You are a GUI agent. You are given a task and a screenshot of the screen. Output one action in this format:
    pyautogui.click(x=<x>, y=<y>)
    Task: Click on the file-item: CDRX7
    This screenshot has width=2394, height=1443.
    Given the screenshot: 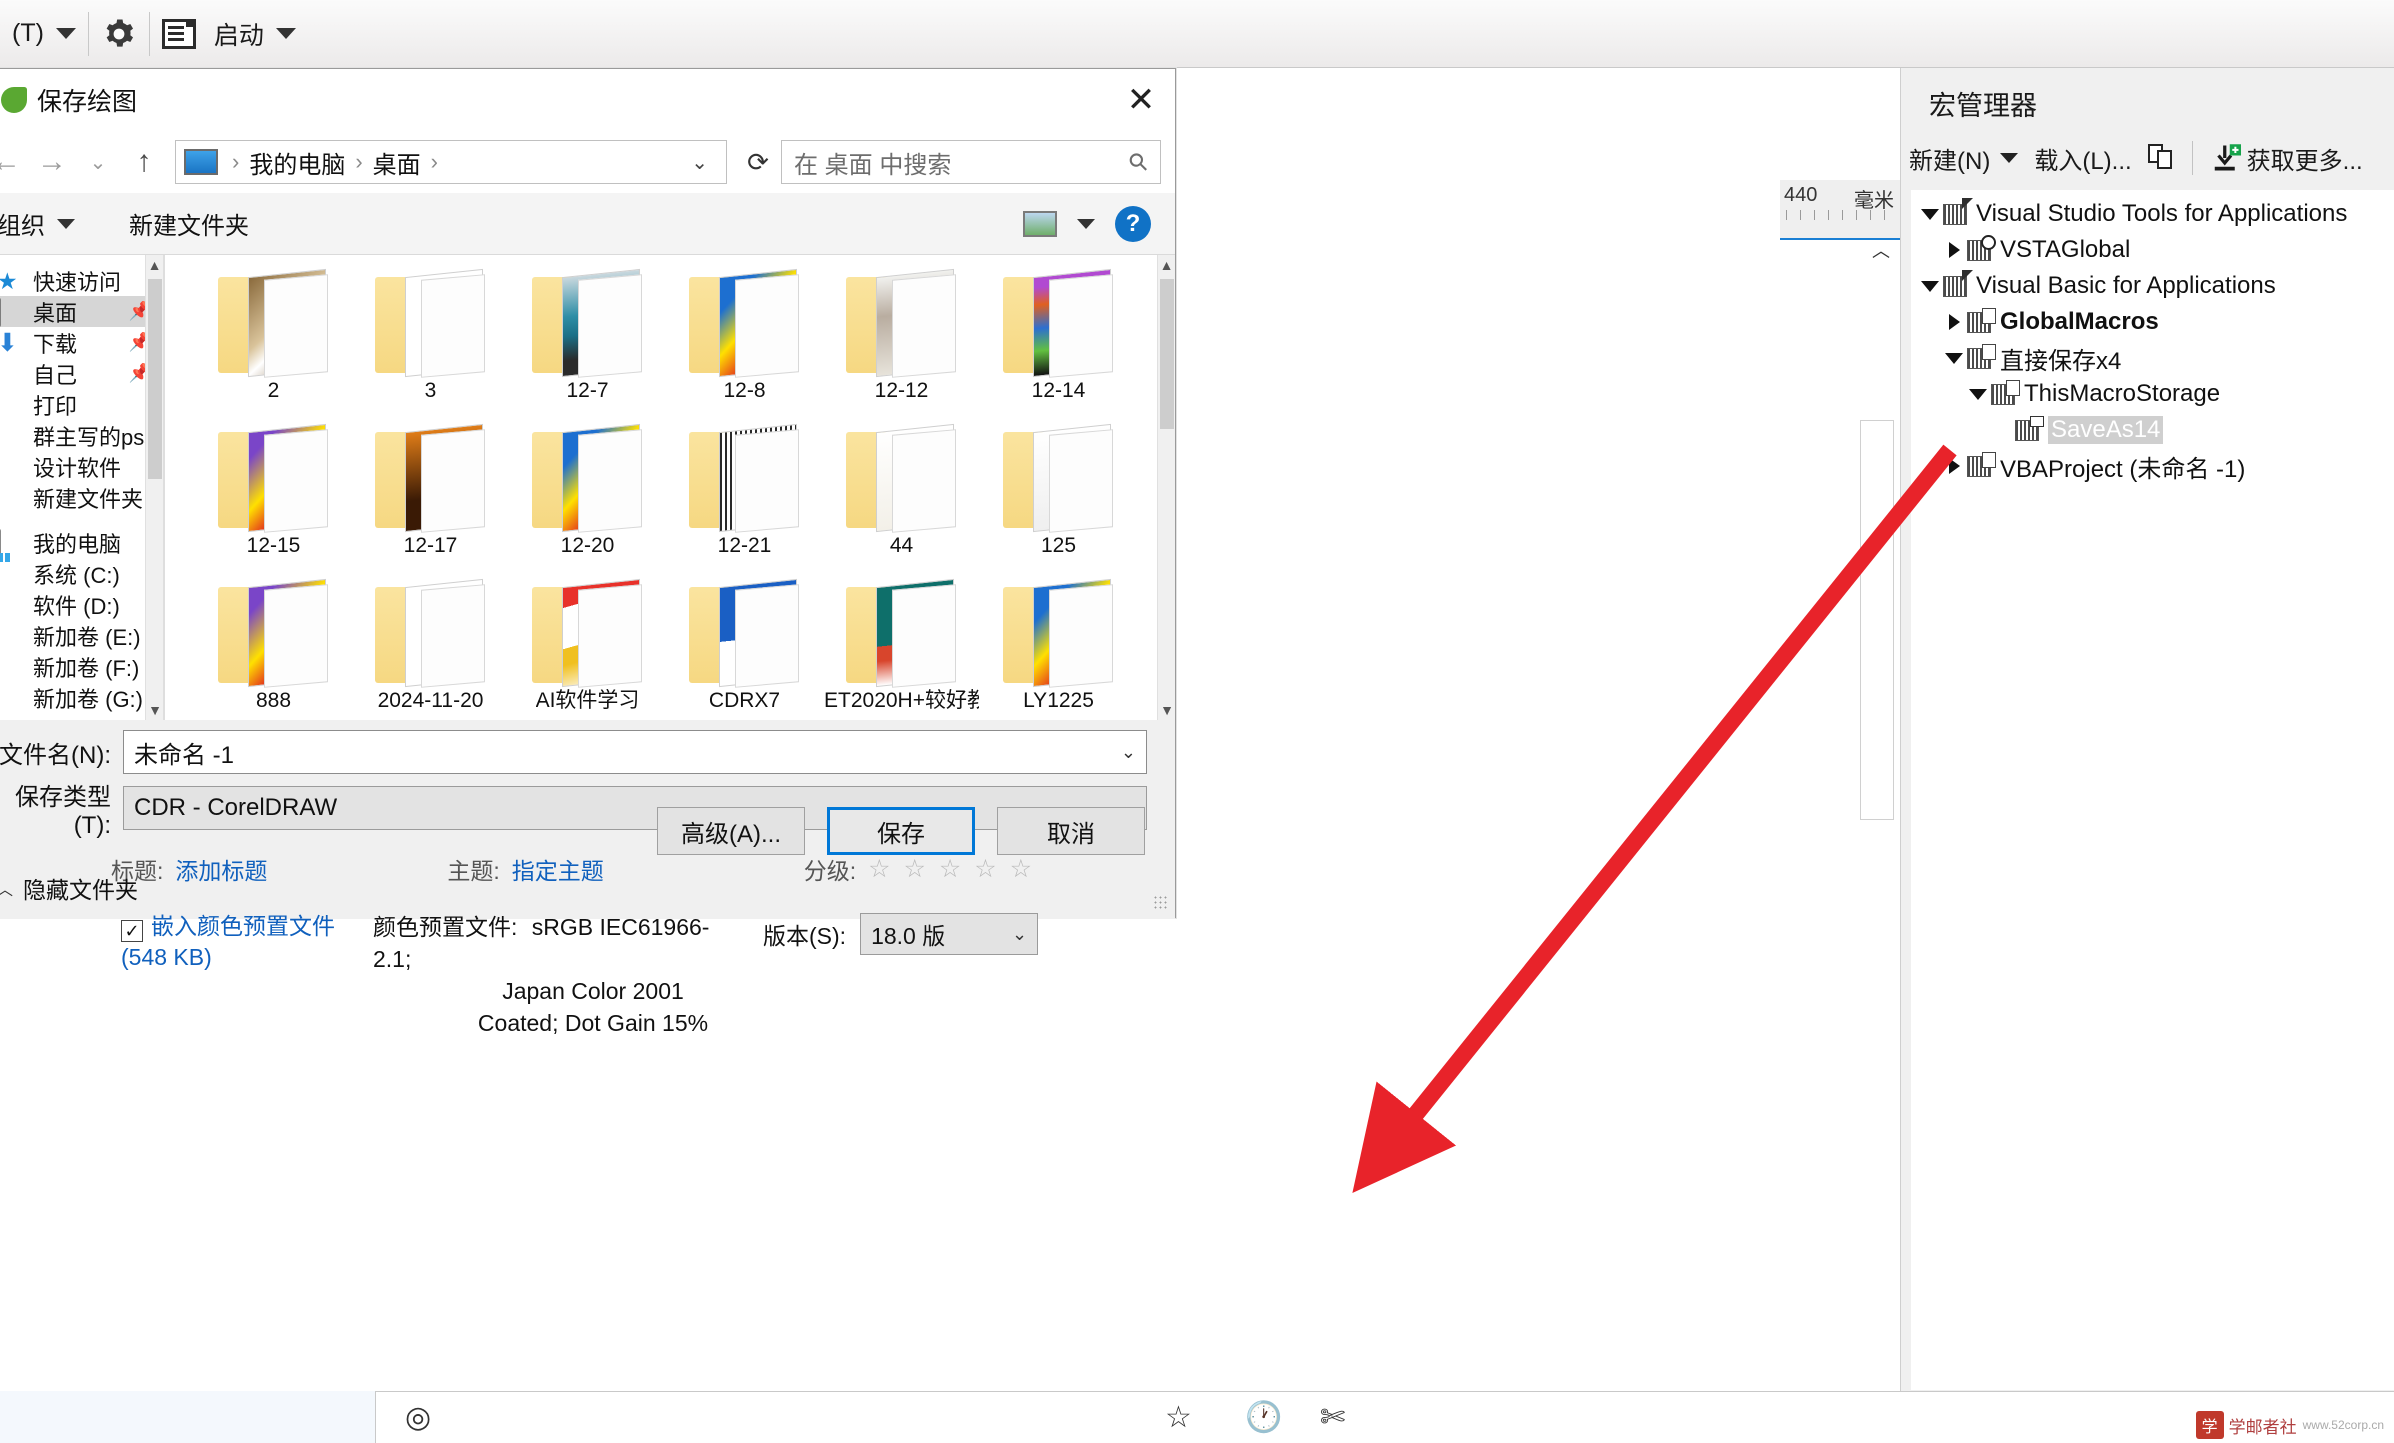 What is the action you would take?
    pyautogui.click(x=744, y=647)
    